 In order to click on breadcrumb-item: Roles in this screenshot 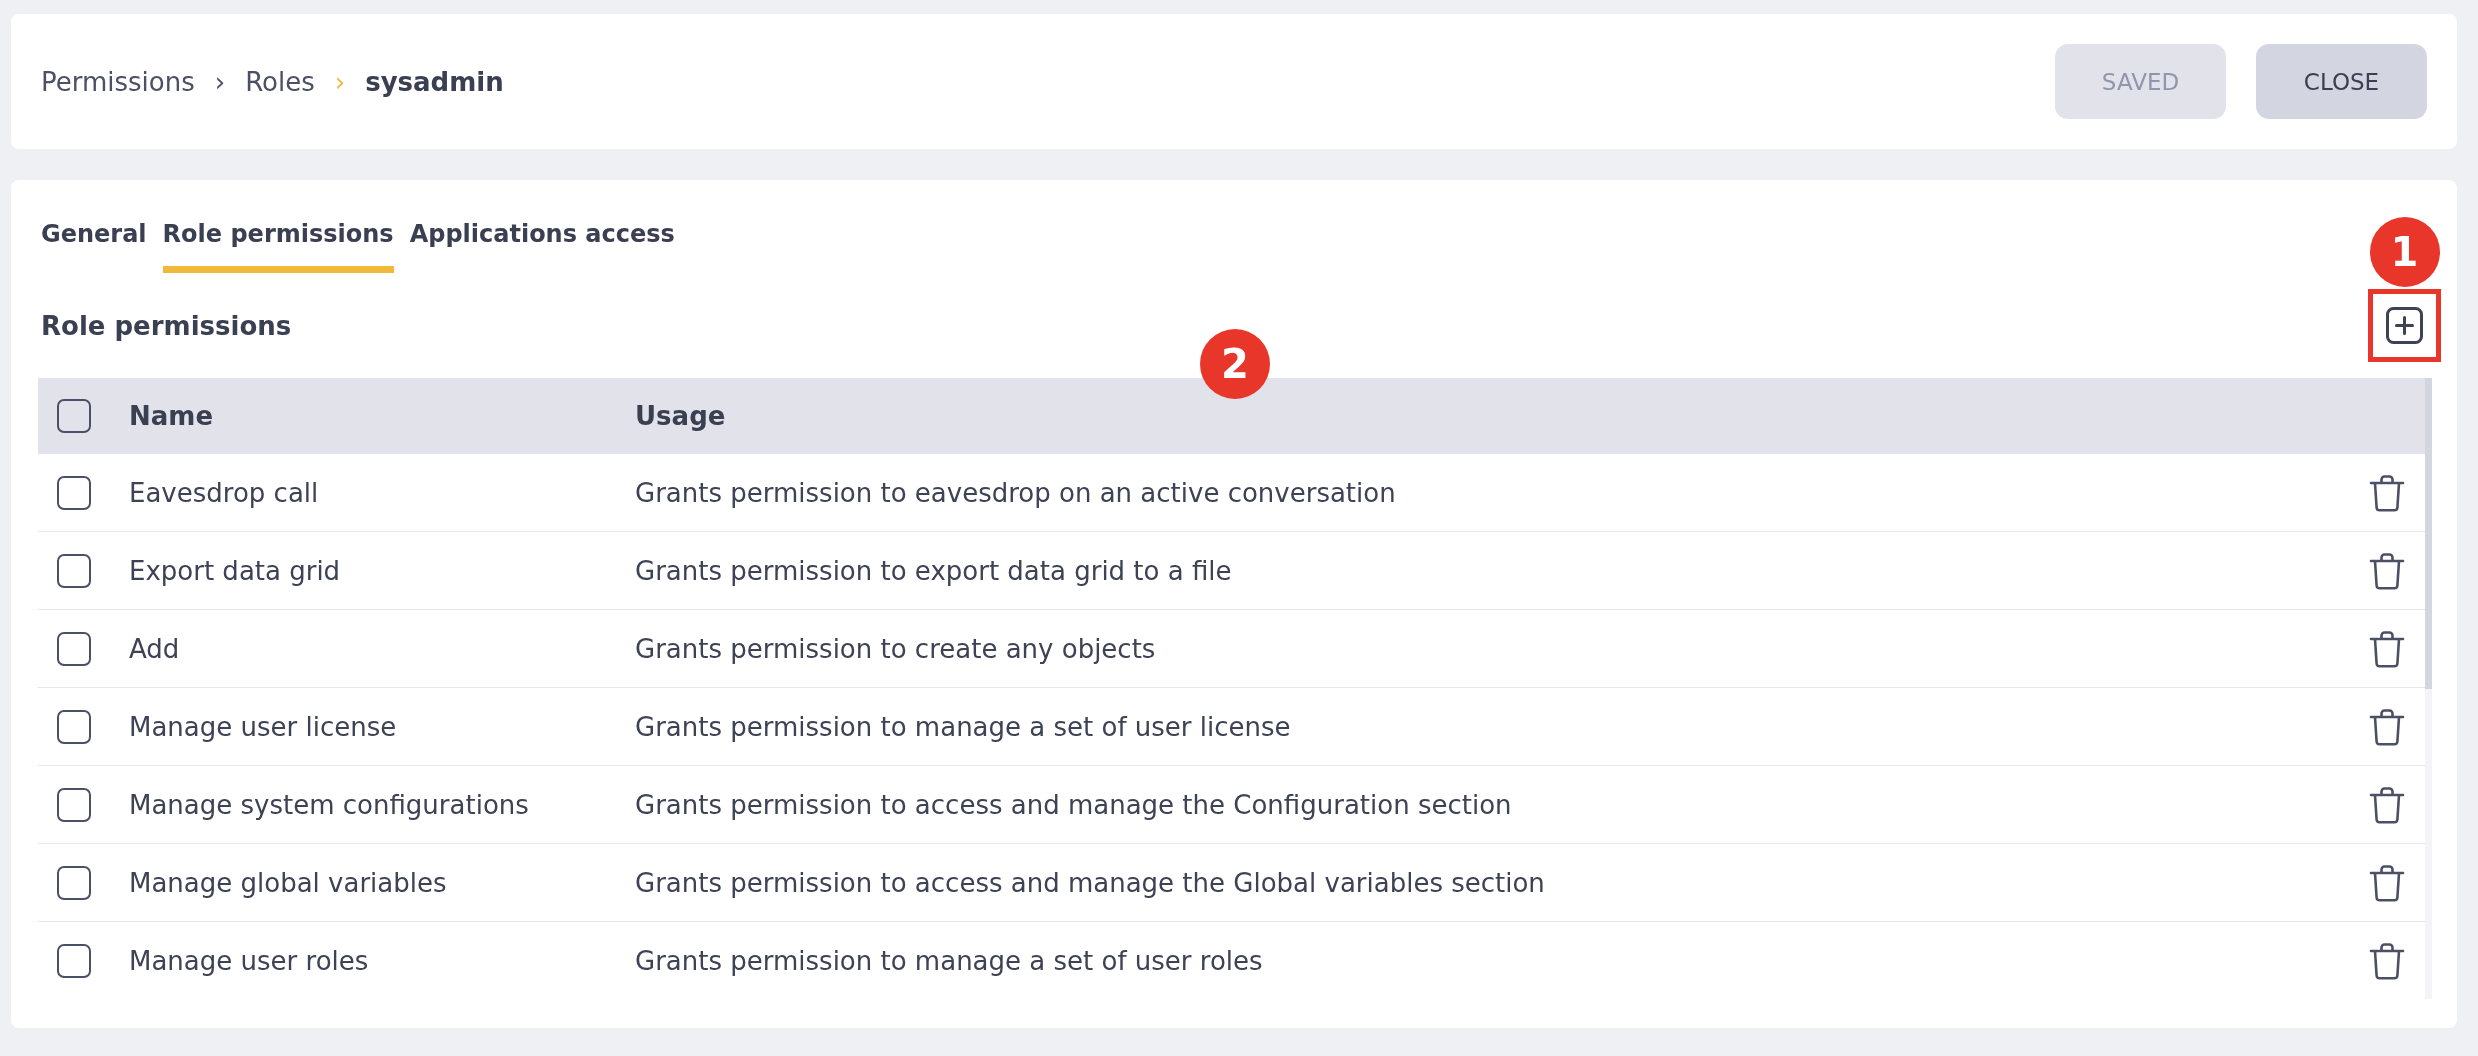, I will do `click(280, 81)`.